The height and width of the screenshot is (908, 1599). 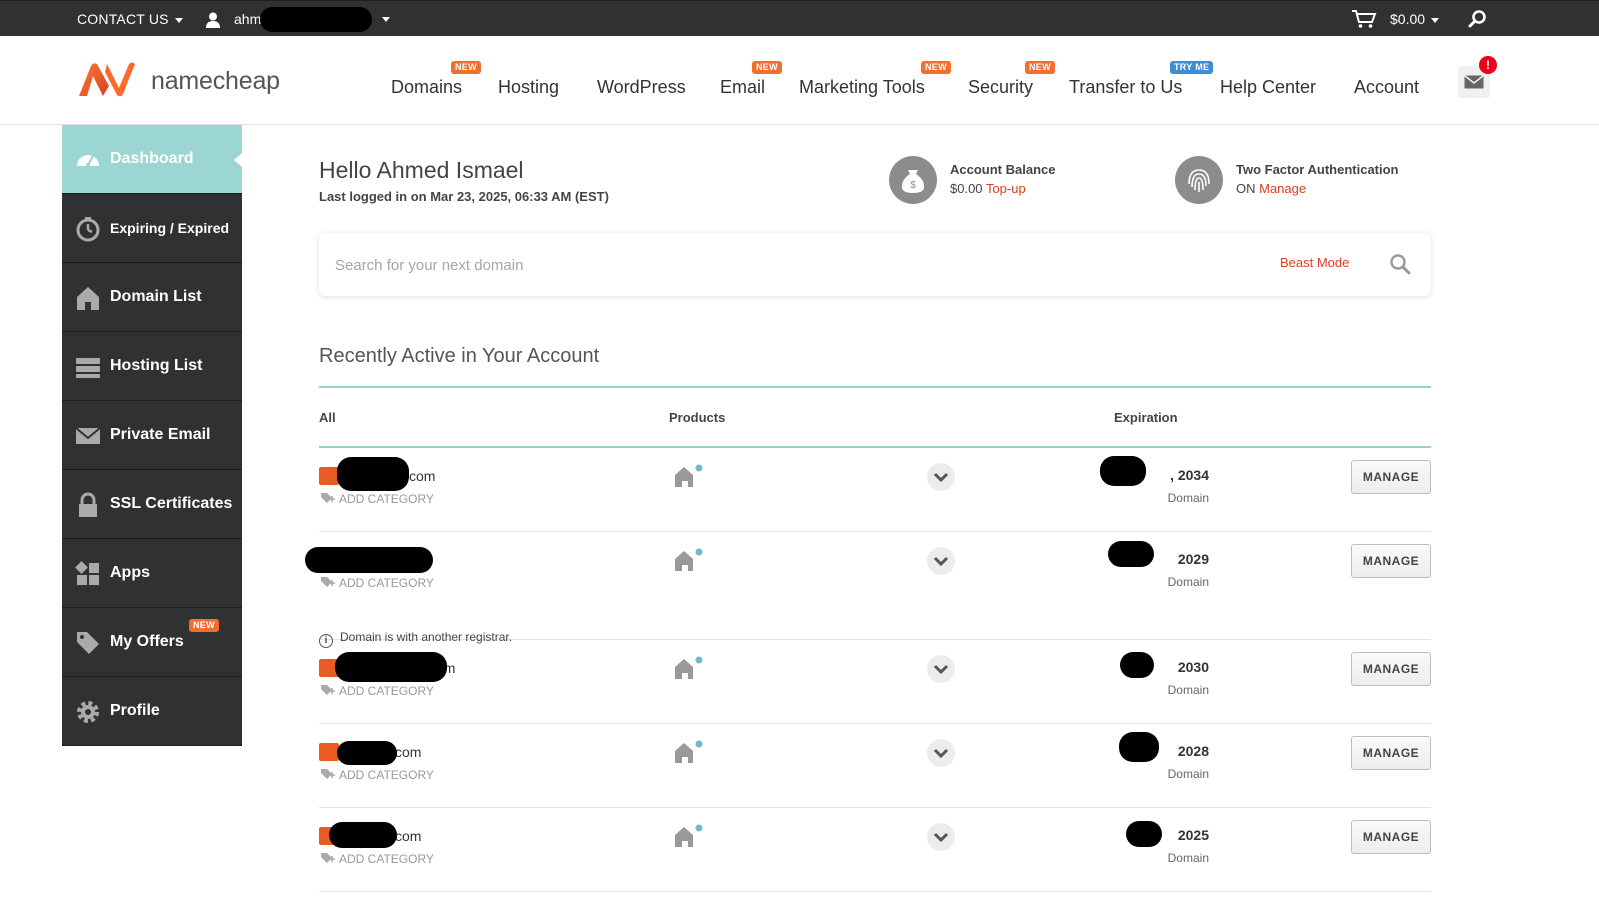 I want to click on sidebar-item-label: Dashboard, so click(x=152, y=158).